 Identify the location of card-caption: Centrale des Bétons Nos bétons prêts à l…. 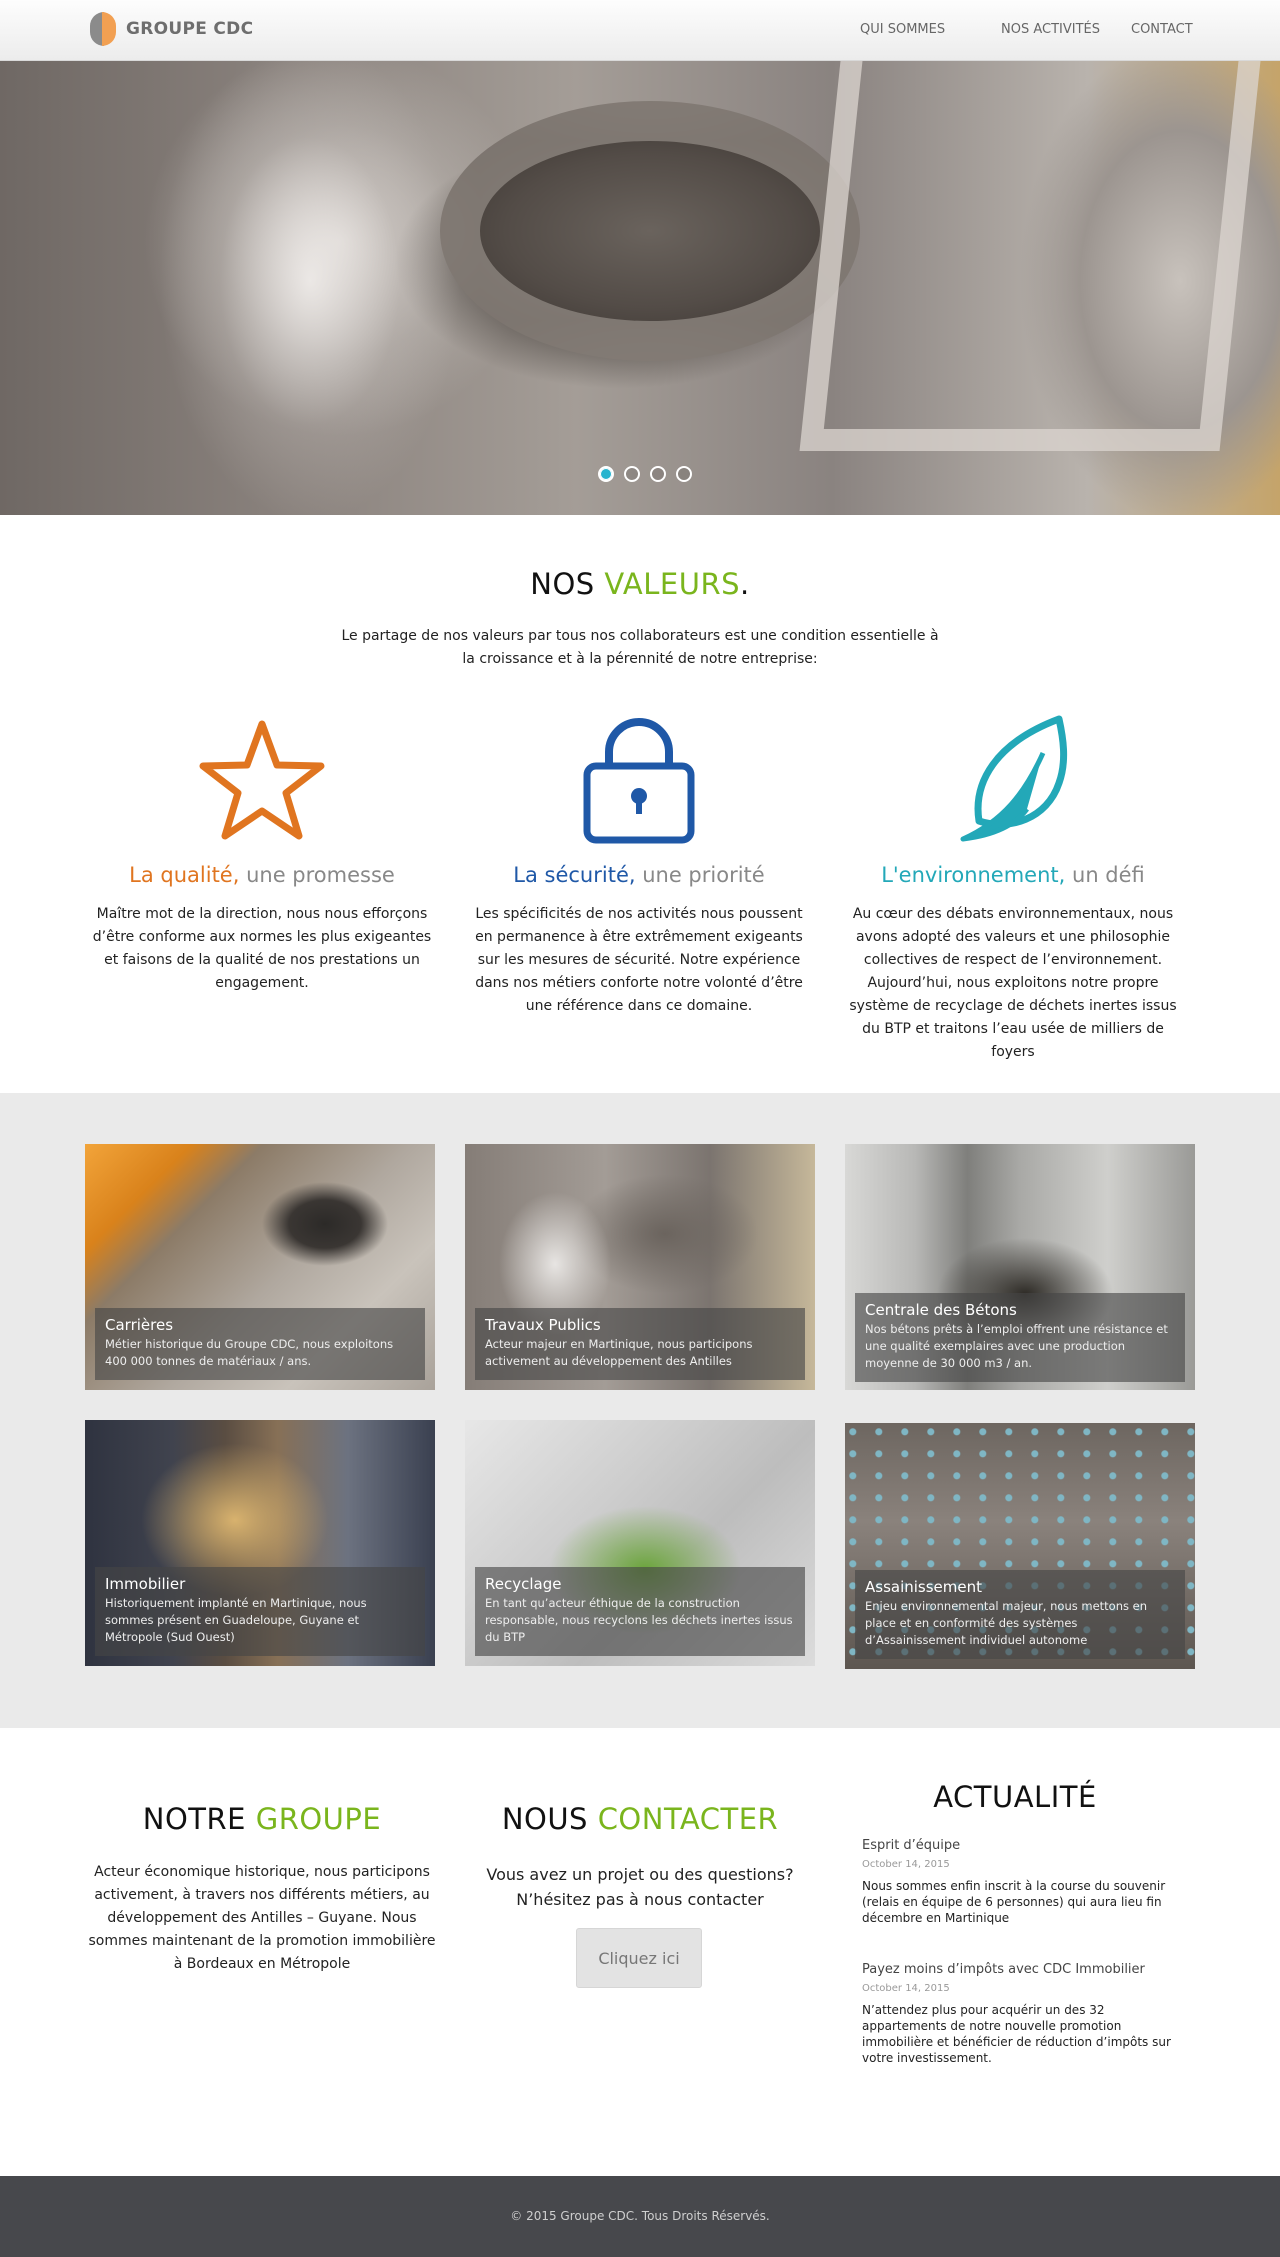
(1020, 1337).